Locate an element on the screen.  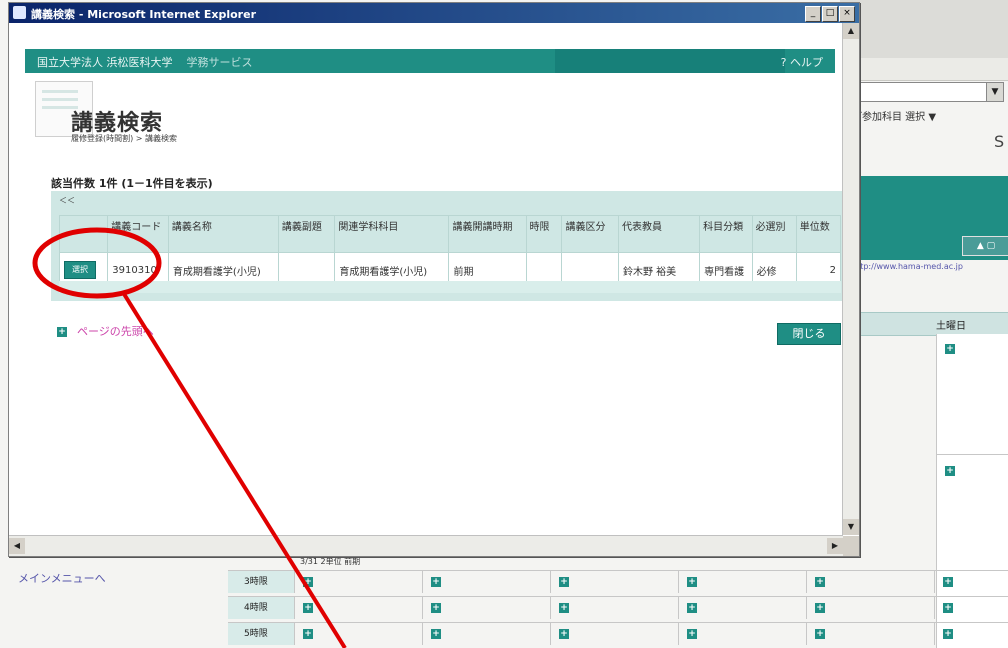
vertical-scrollbar: ▲ ▼ is located at coordinates (850, 279).